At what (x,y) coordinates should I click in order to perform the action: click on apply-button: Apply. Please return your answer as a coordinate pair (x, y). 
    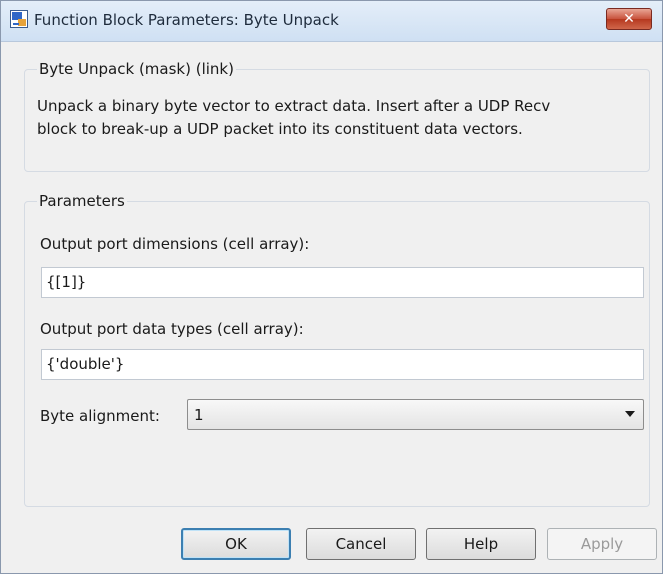
    Looking at the image, I should click on (602, 544).